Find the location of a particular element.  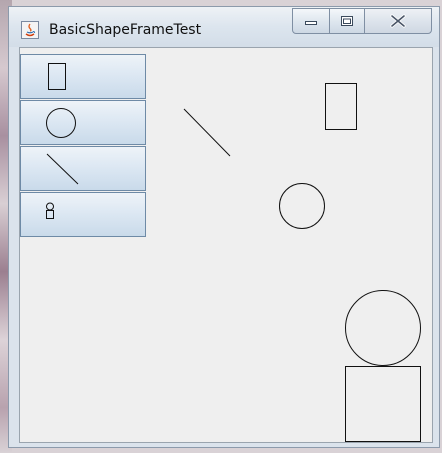

large-rectangle-shape is located at coordinates (383, 404).